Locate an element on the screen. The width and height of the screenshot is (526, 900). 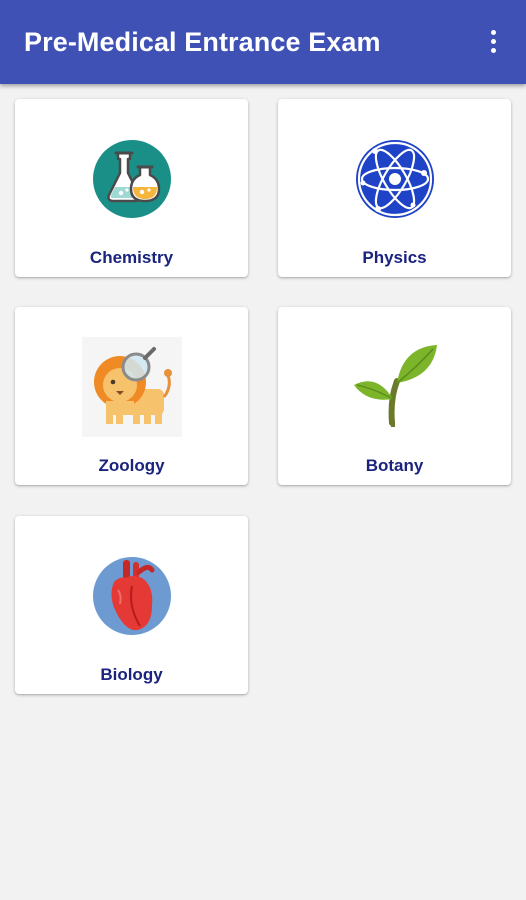
heart-icon is located at coordinates (132, 596).